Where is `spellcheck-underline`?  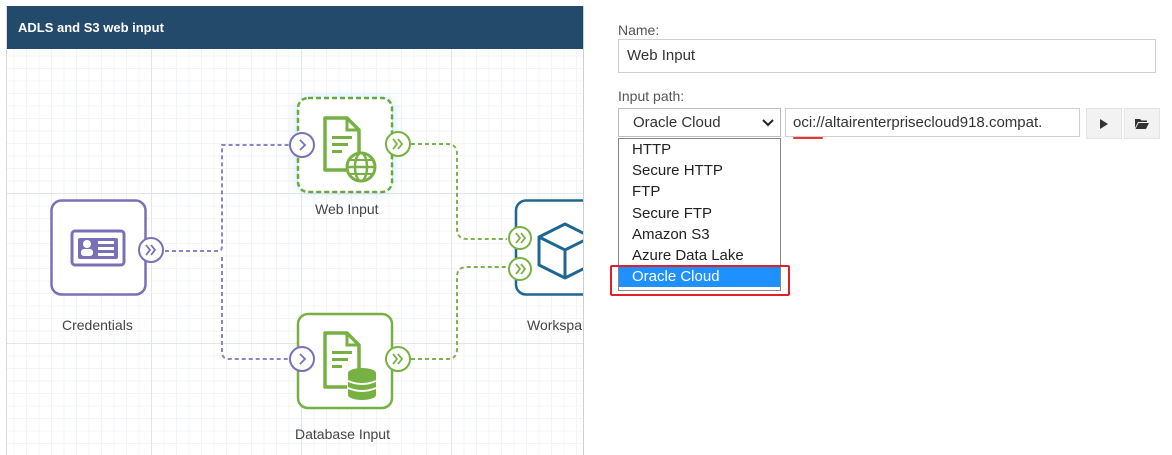
spellcheck-underline is located at coordinates (808, 138).